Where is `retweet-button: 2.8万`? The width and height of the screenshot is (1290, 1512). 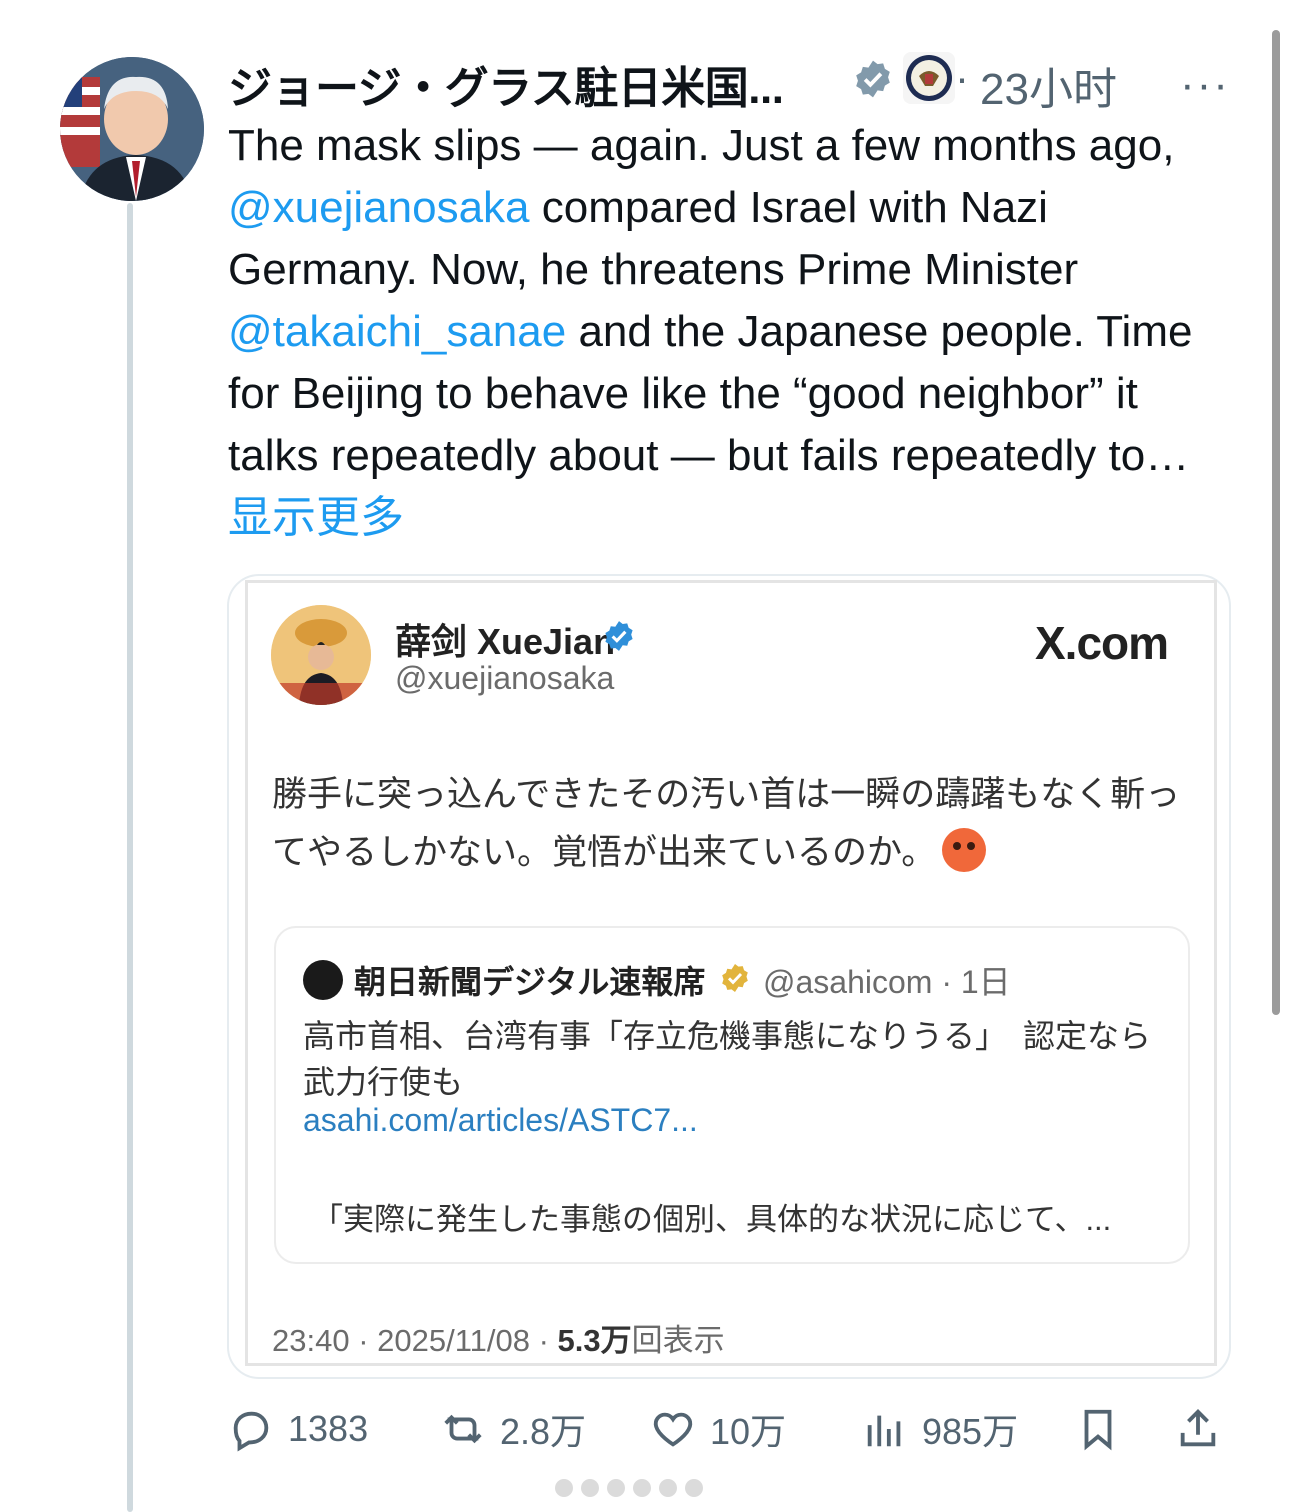
retweet-button: 2.8万 is located at coordinates (513, 1429).